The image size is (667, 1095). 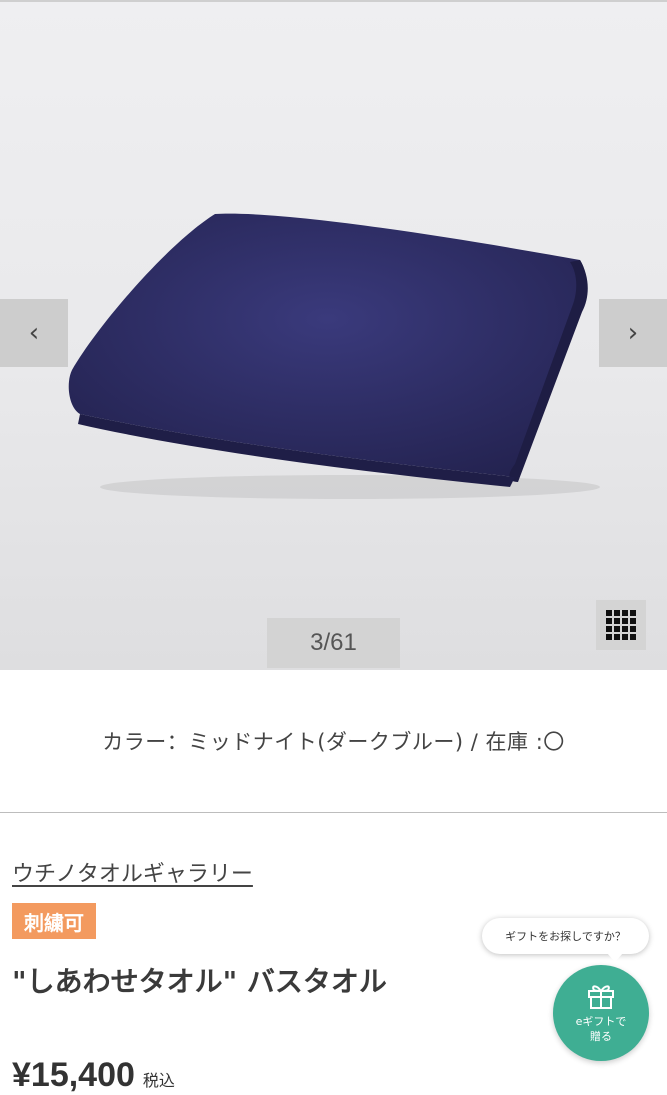 I want to click on divider, so click(x=333, y=812).